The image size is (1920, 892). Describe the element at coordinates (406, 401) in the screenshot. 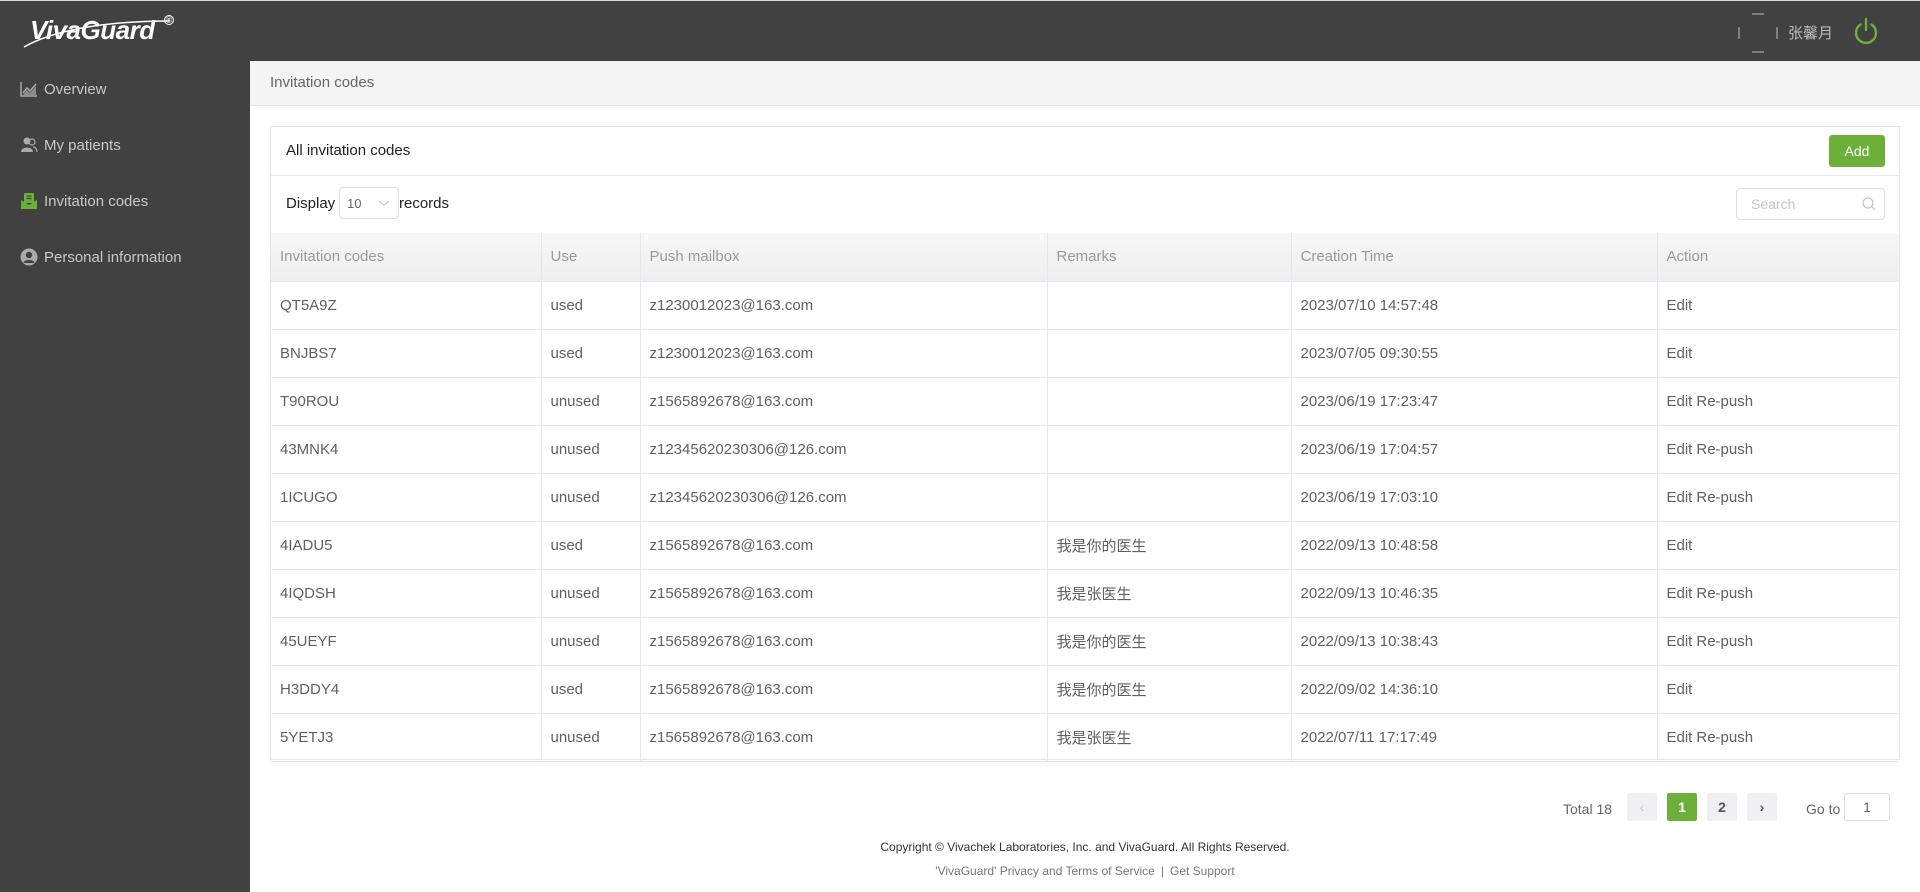

I see `invitation-code-cell: T90ROU` at that location.